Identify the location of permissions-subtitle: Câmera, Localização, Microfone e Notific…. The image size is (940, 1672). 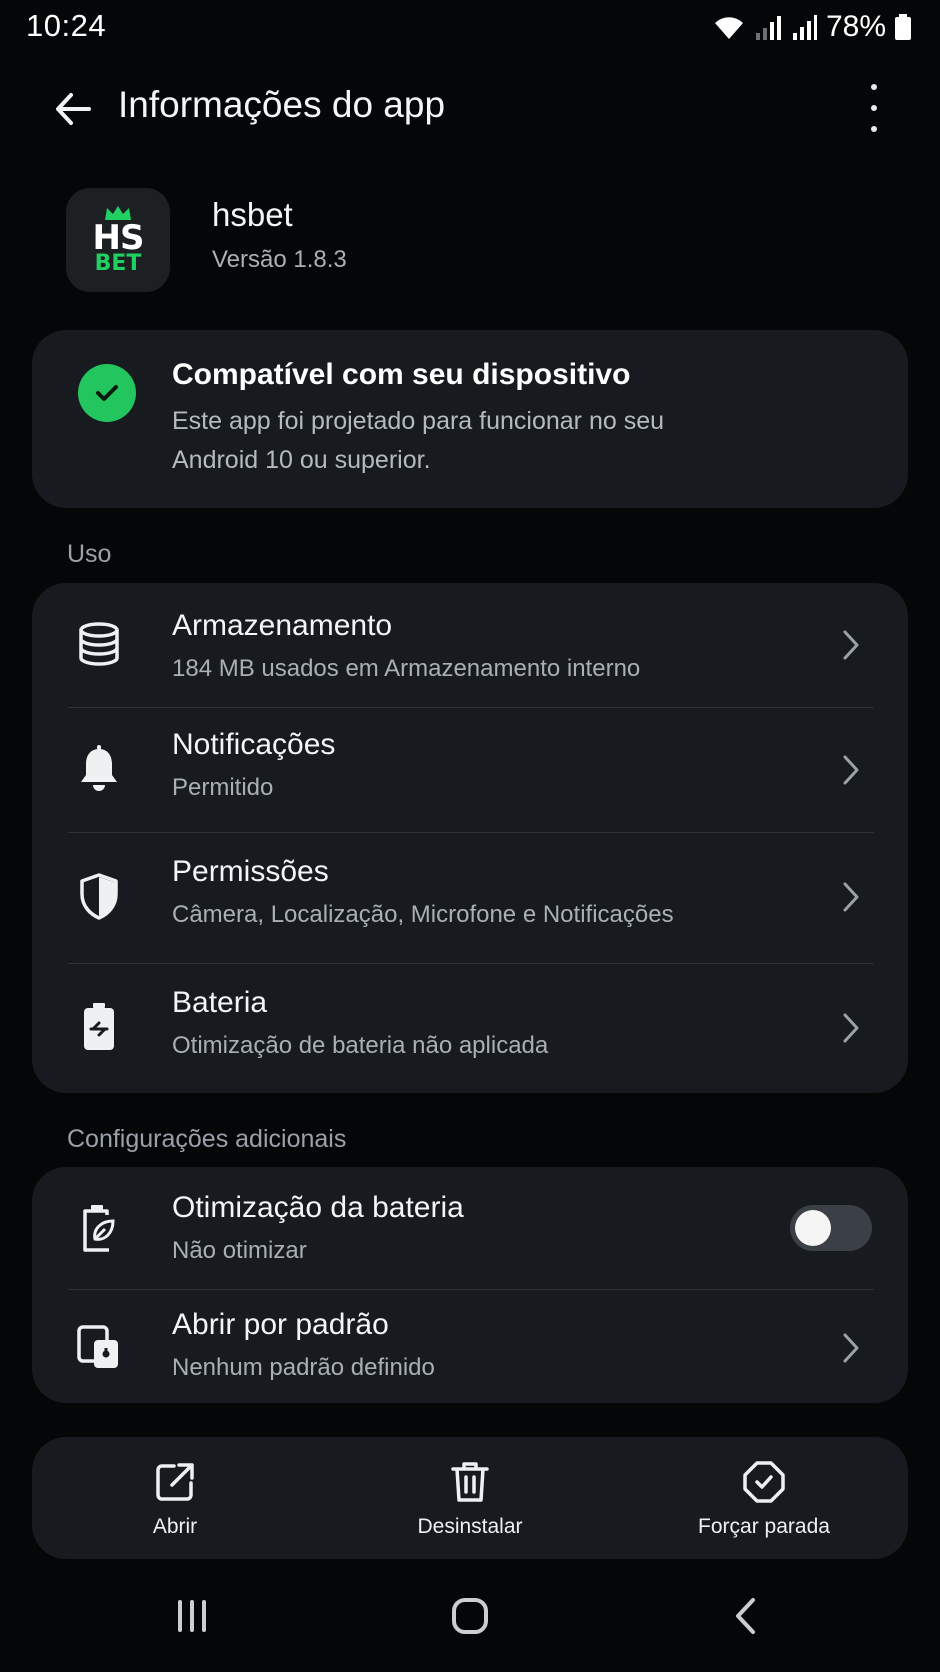
(423, 914).